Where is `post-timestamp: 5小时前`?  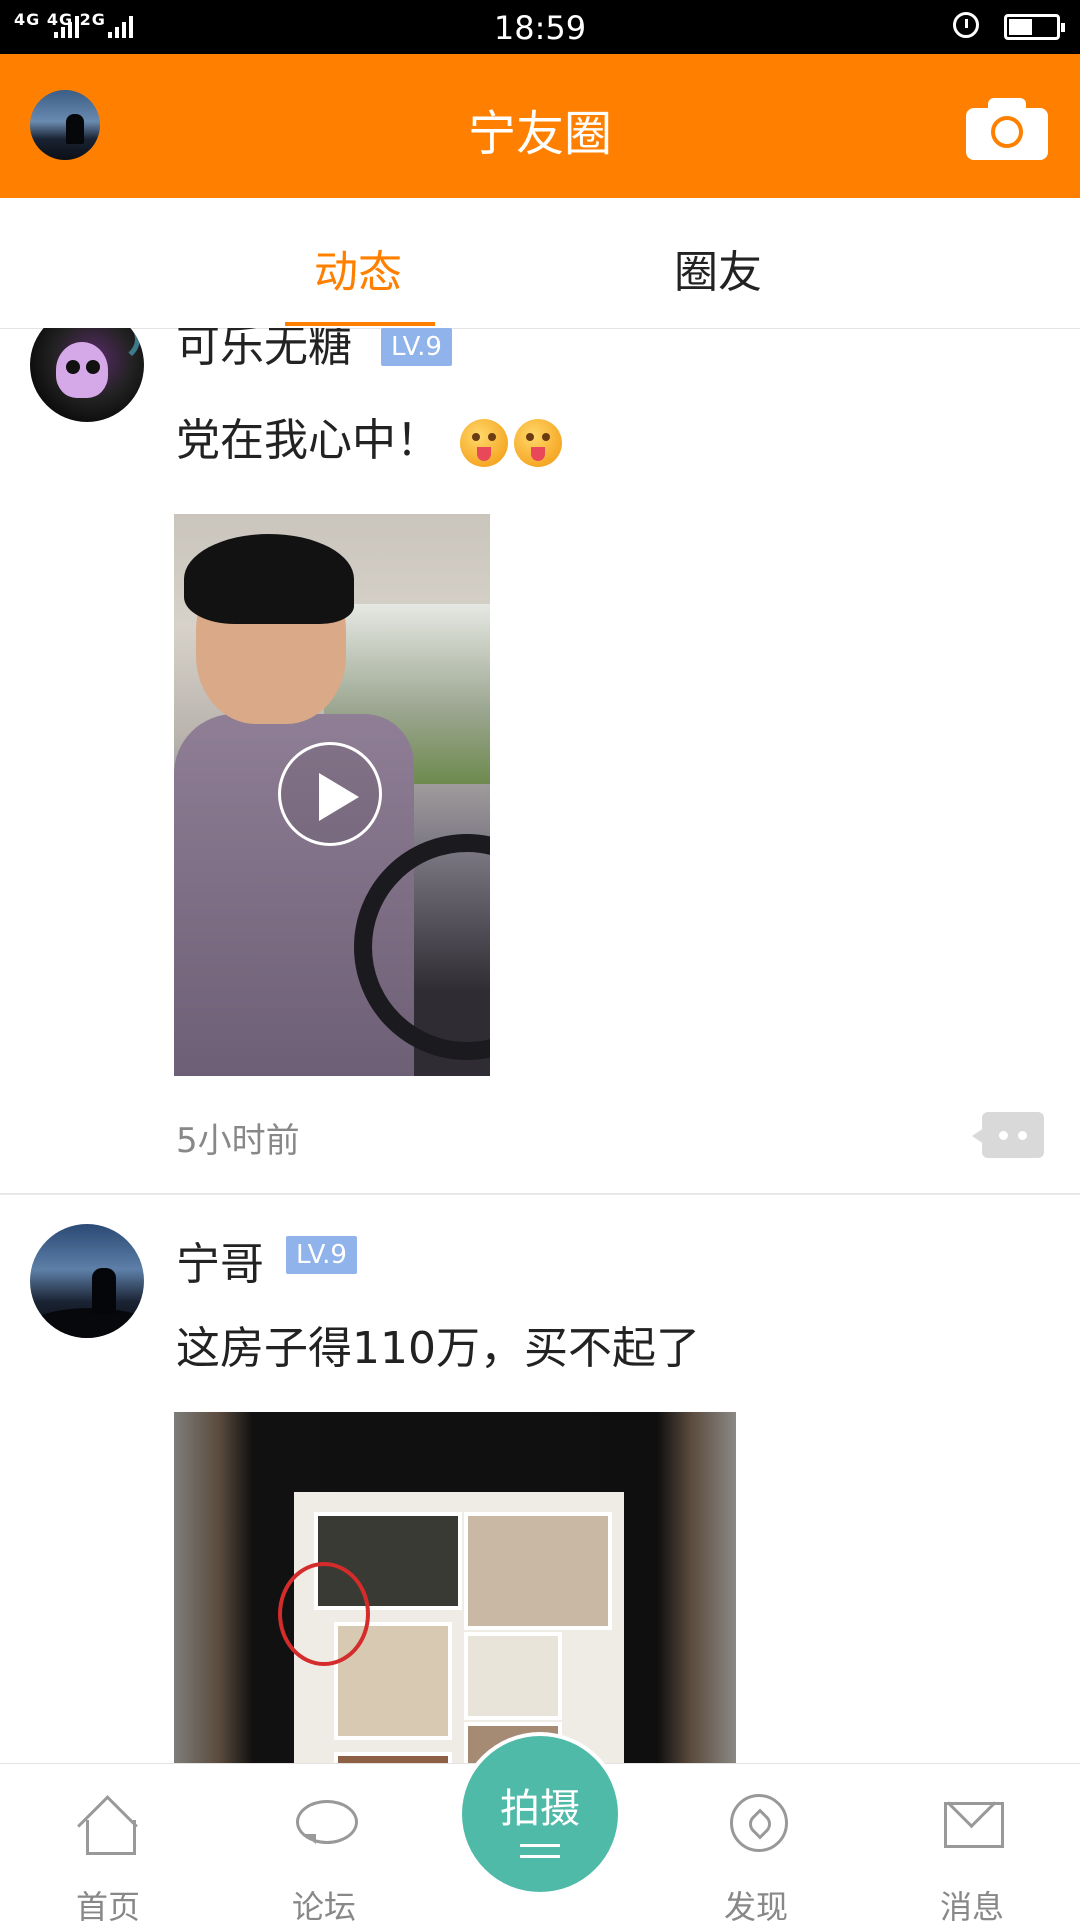
post-timestamp: 5小时前 is located at coordinates (238, 1141).